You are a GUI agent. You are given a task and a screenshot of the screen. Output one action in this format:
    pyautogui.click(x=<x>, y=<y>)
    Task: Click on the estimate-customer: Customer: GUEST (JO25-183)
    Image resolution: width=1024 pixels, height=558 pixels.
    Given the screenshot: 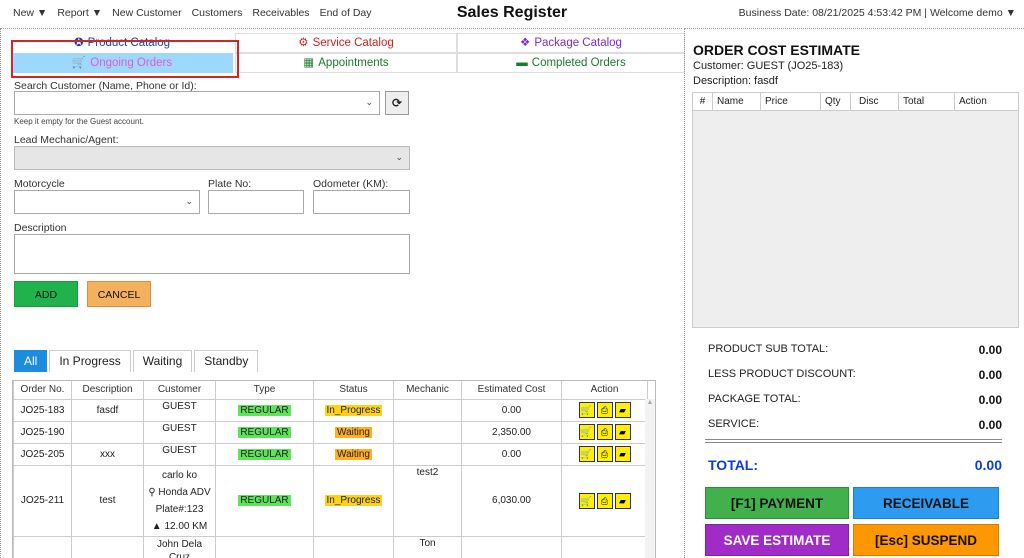 What is the action you would take?
    pyautogui.click(x=768, y=66)
    